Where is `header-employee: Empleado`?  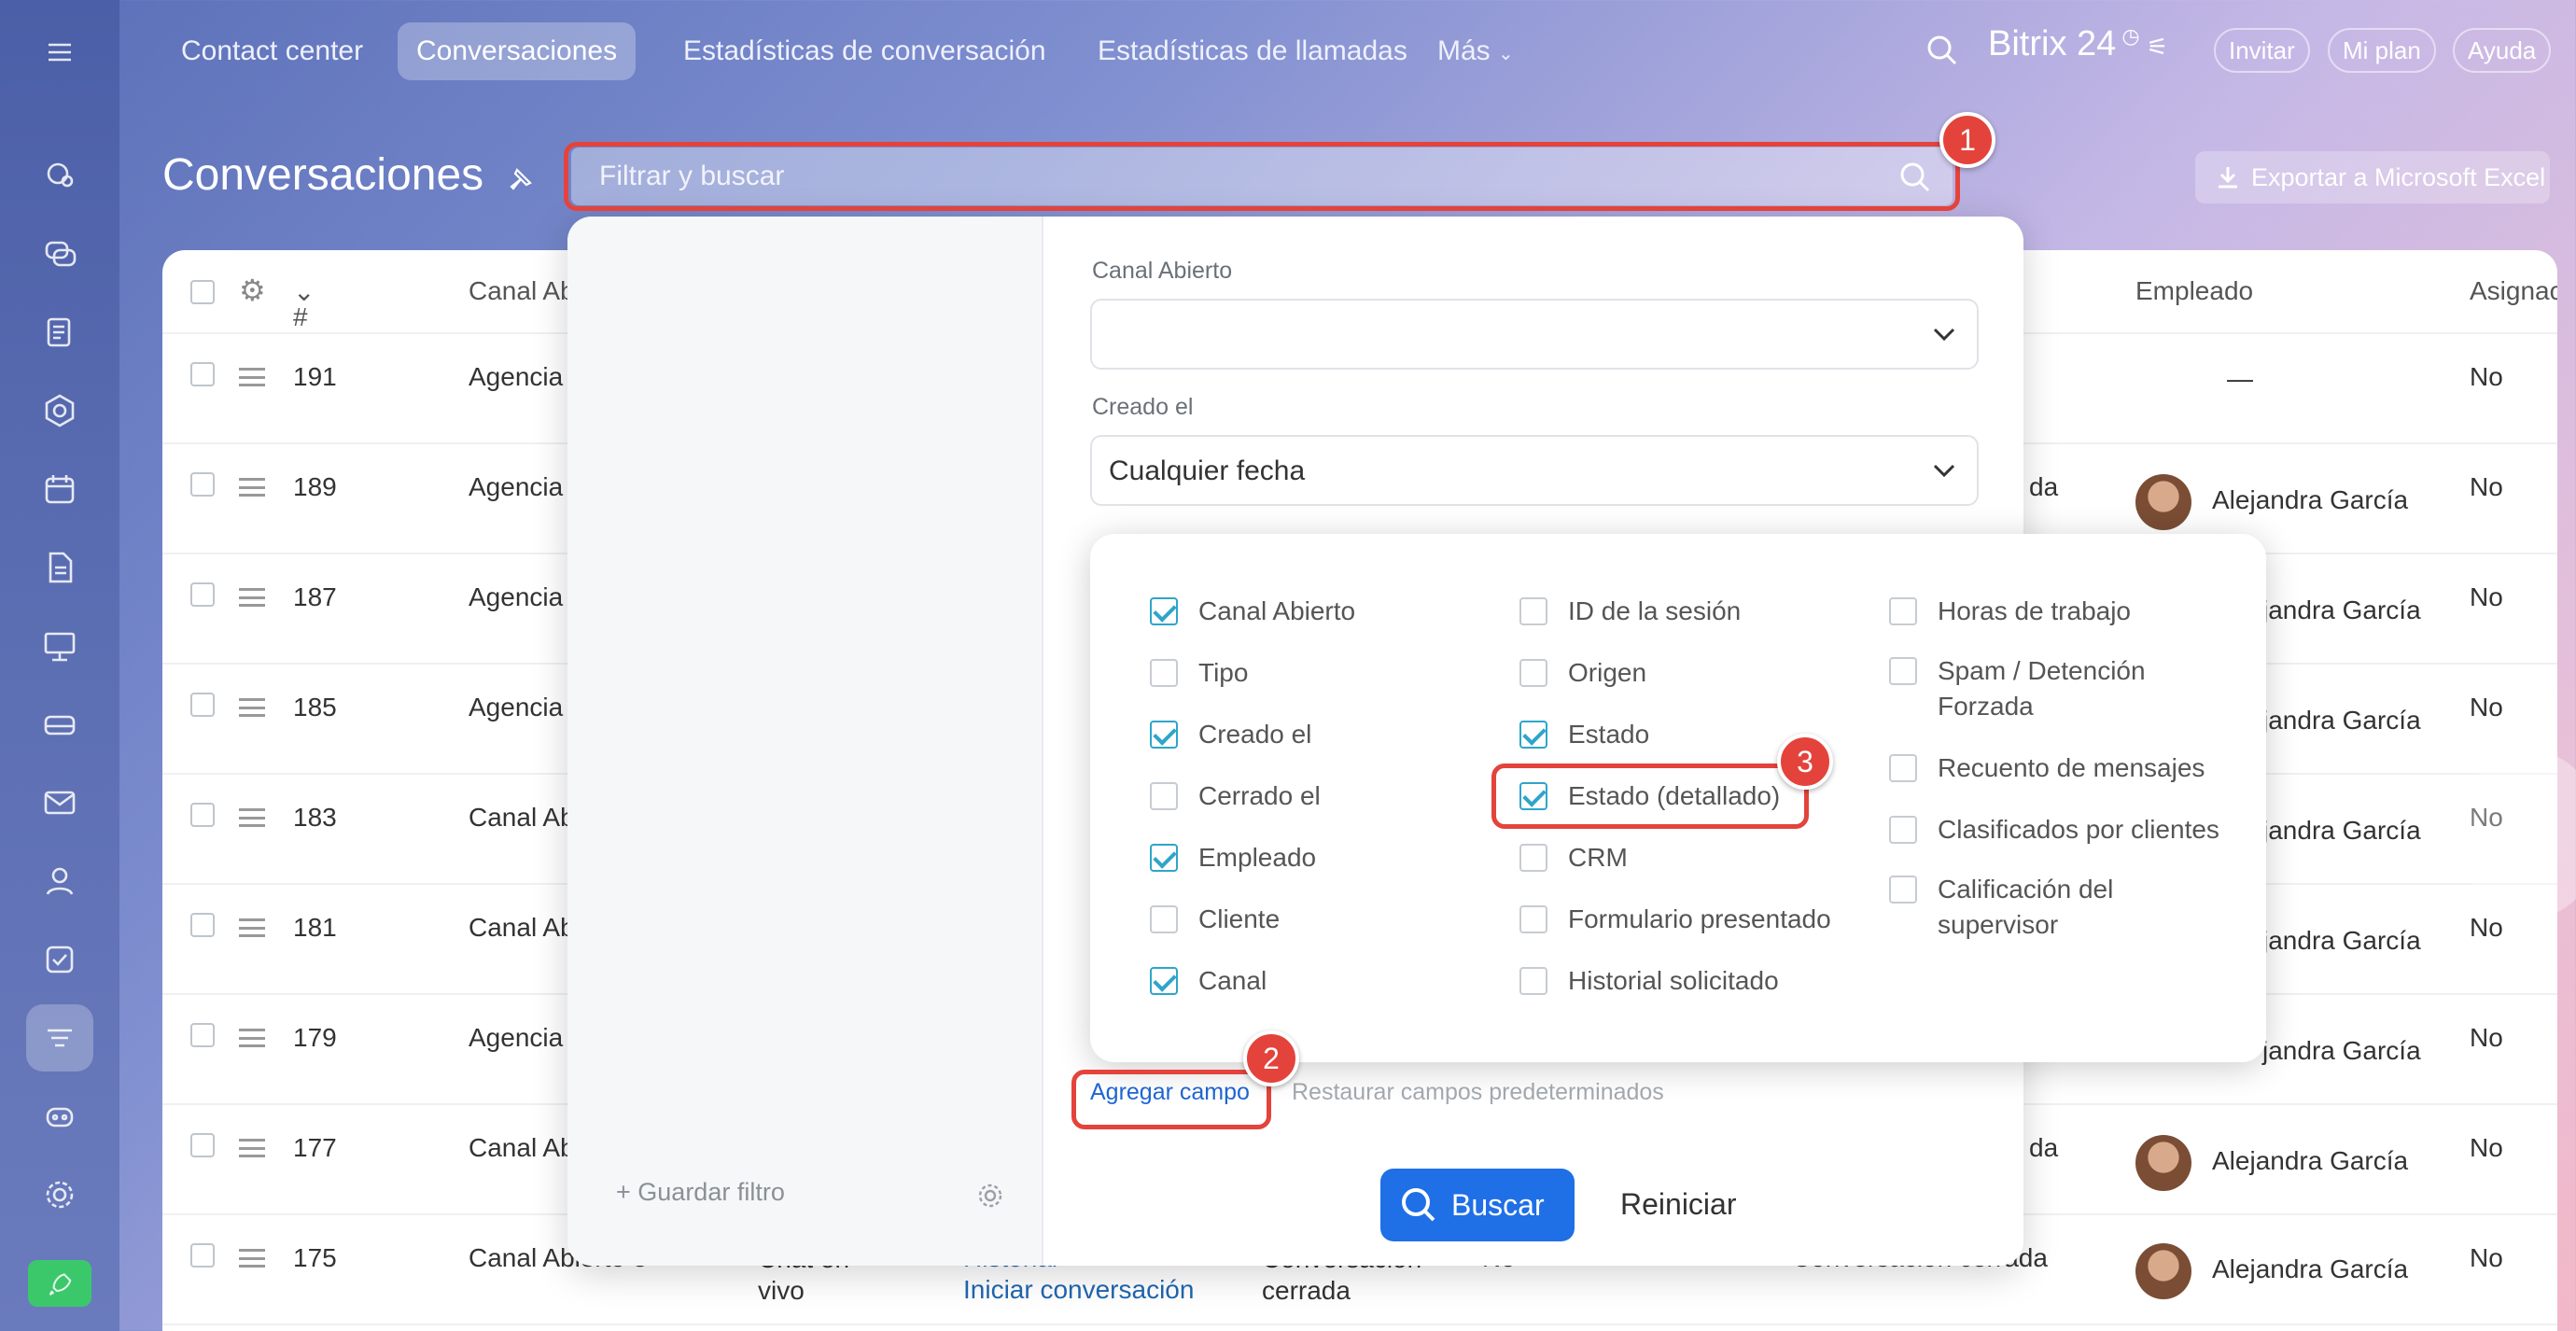 header-employee: Empleado is located at coordinates (2194, 291).